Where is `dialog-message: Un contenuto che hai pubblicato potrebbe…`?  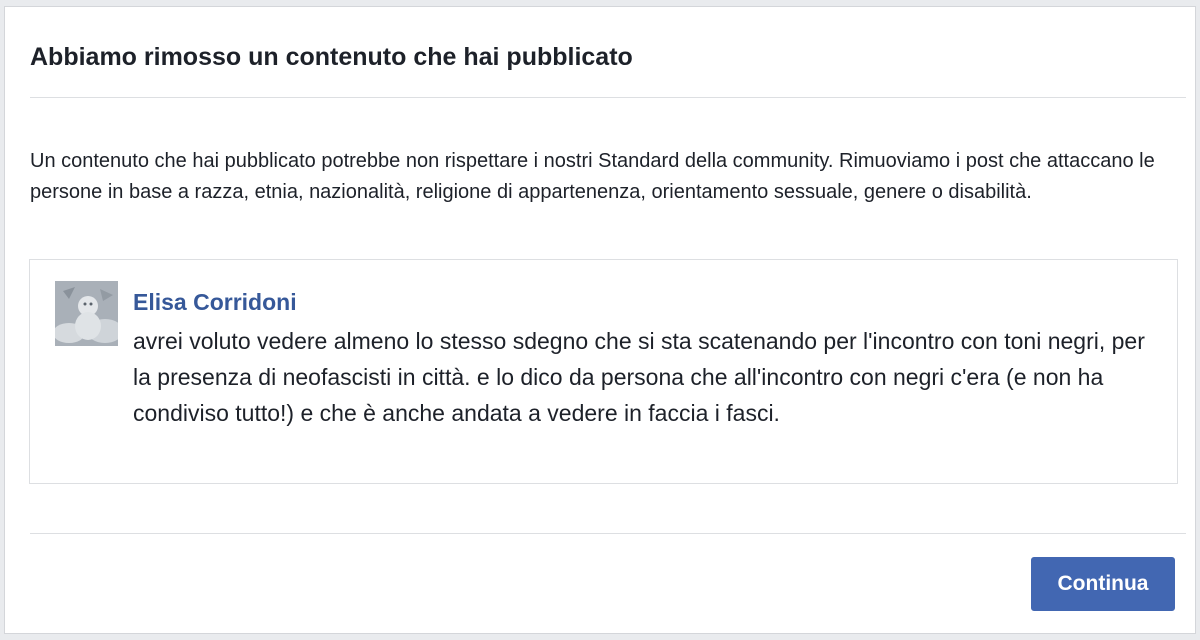
dialog-message: Un contenuto che hai pubblicato potrebbe… is located at coordinates (592, 176).